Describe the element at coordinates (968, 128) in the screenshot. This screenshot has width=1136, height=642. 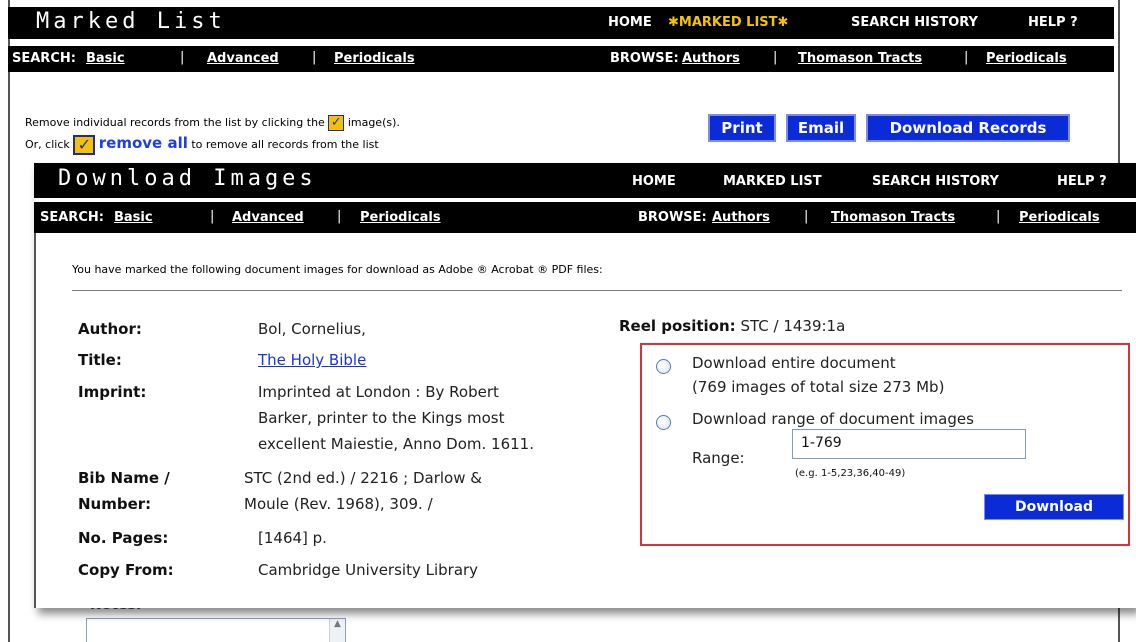
I see `download-records-button: Download Records` at that location.